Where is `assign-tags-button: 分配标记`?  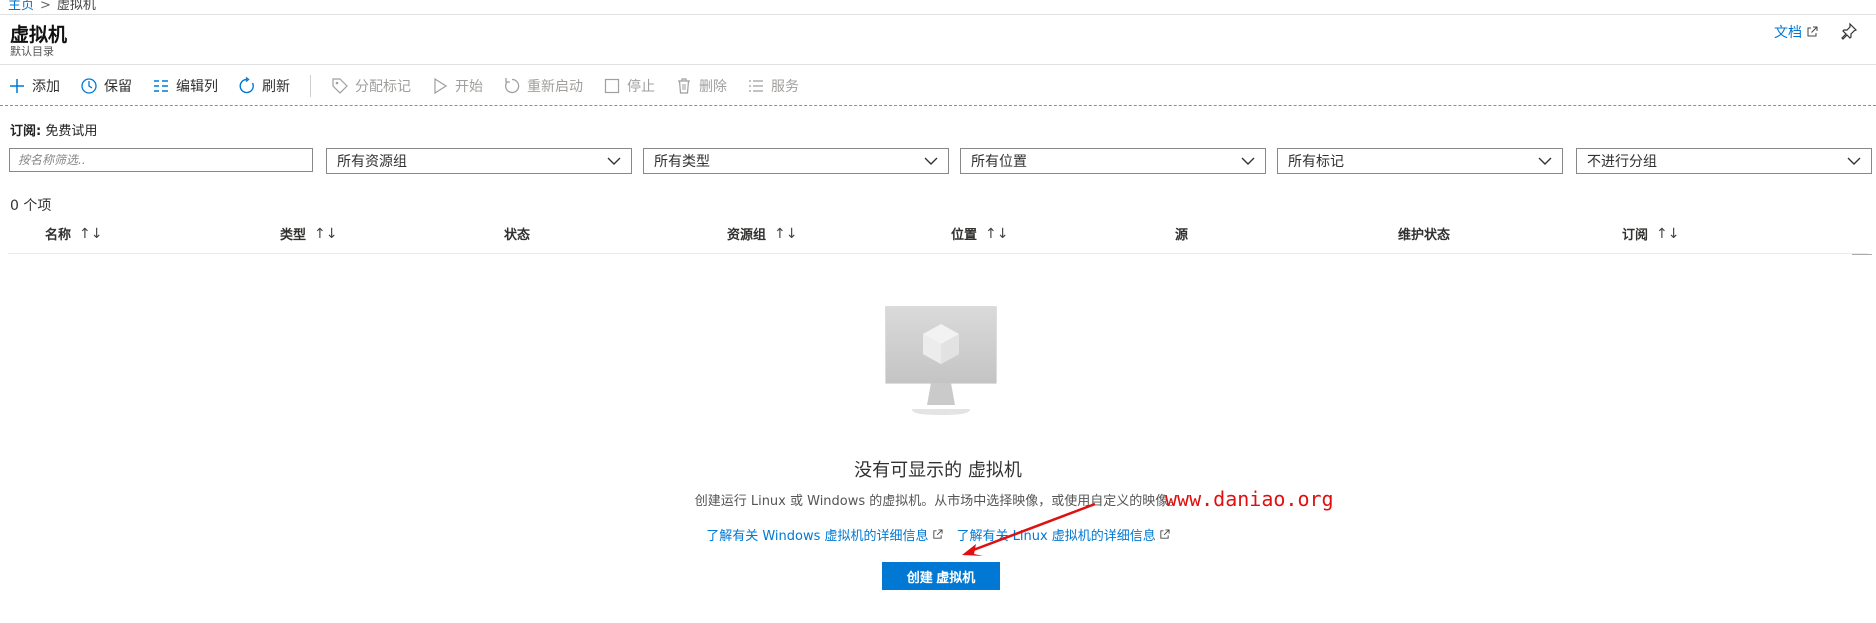
assign-tags-button: 分配标记 is located at coordinates (371, 86).